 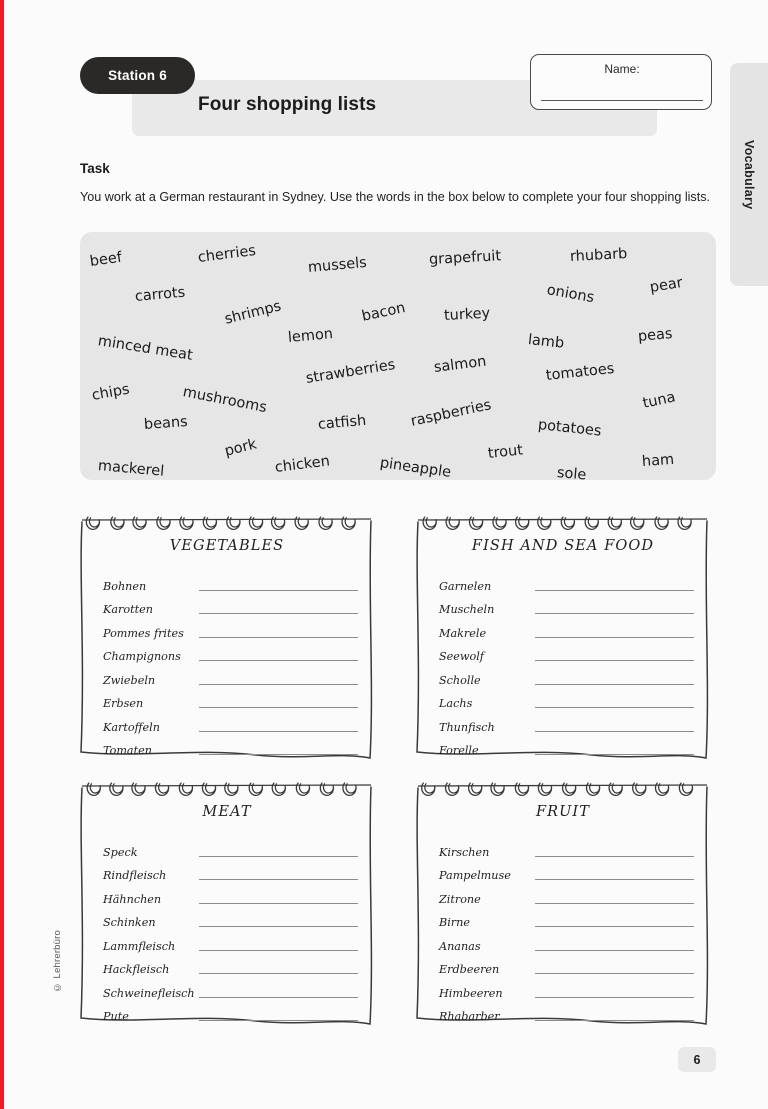 I want to click on list-item-label: Champignons, so click(x=142, y=656).